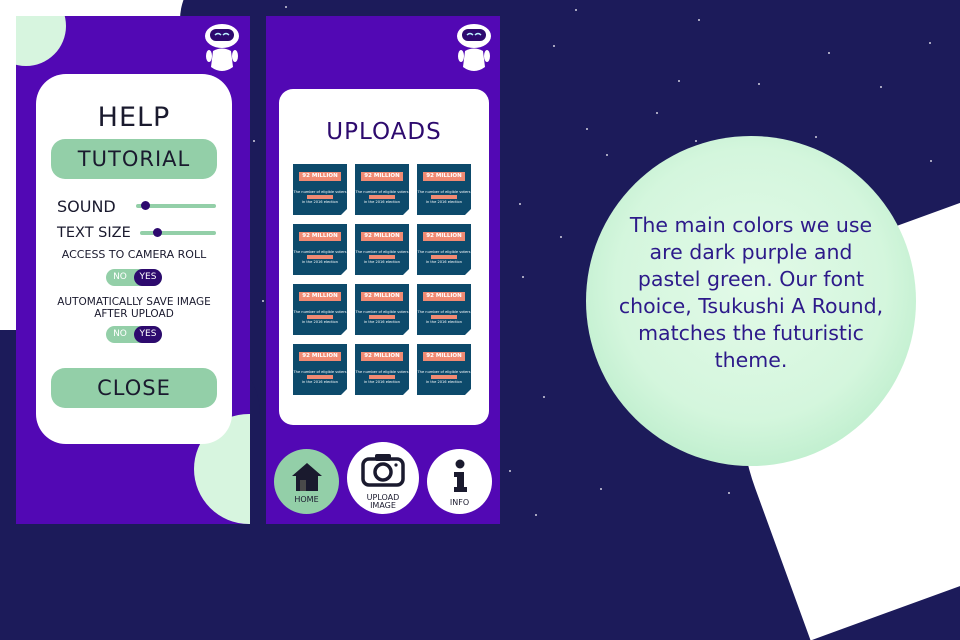 Image resolution: width=960 pixels, height=640 pixels. What do you see at coordinates (120, 277) in the screenshot?
I see `camera-roll-toggle-no: NO` at bounding box center [120, 277].